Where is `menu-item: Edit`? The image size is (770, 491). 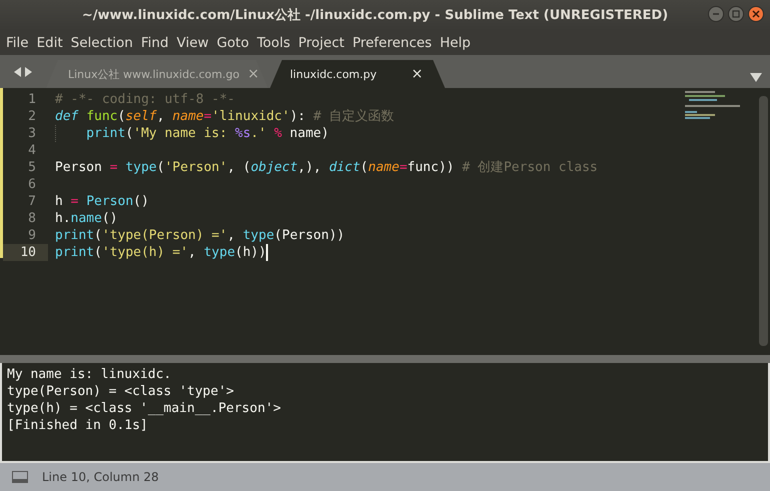
menu-item: Edit is located at coordinates (49, 42).